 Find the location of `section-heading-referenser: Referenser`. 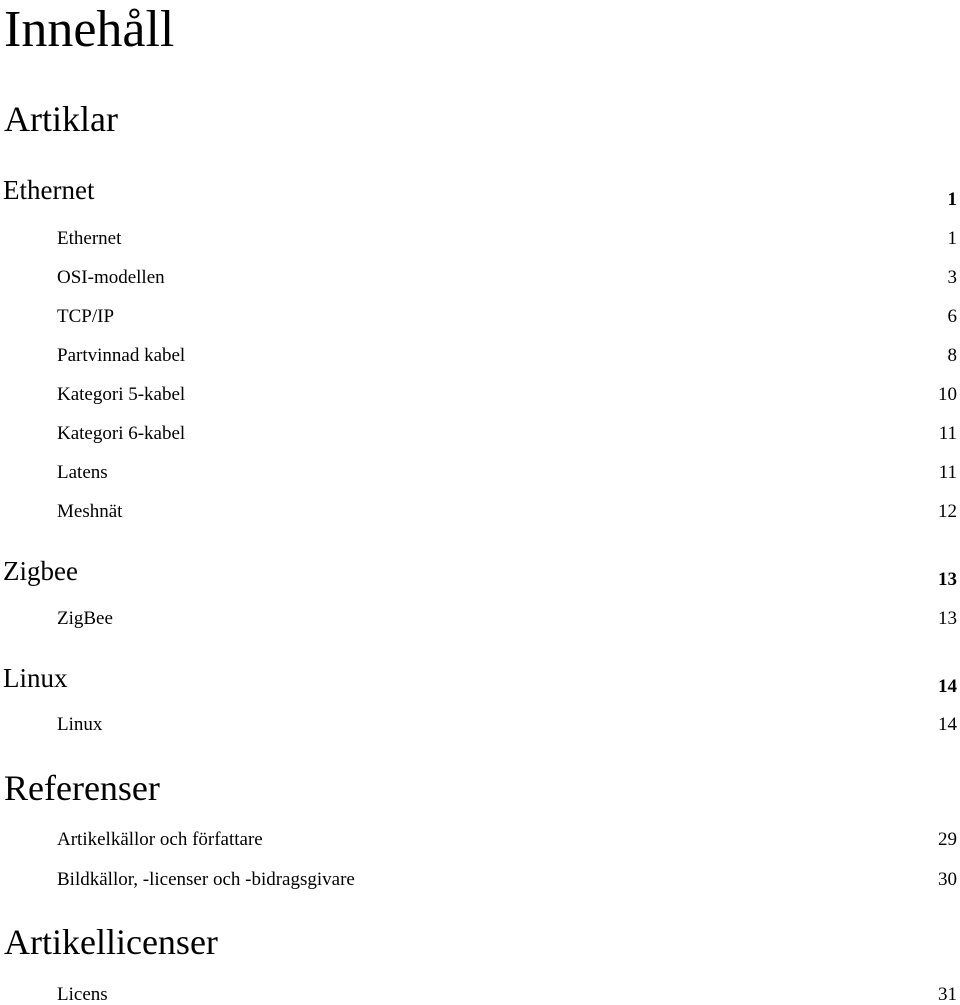

section-heading-referenser: Referenser is located at coordinates (82, 788).